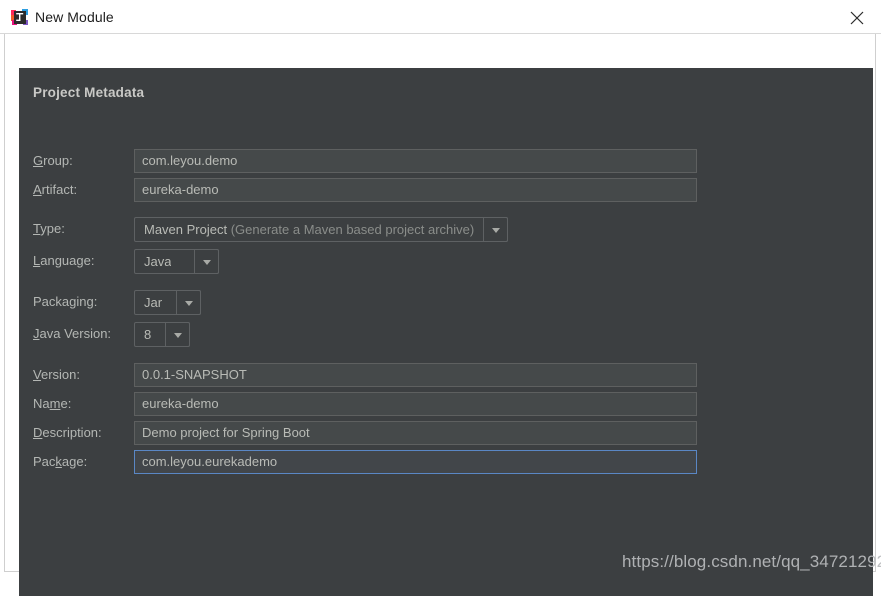  What do you see at coordinates (415, 161) in the screenshot?
I see `input-group: com.leyou.demo` at bounding box center [415, 161].